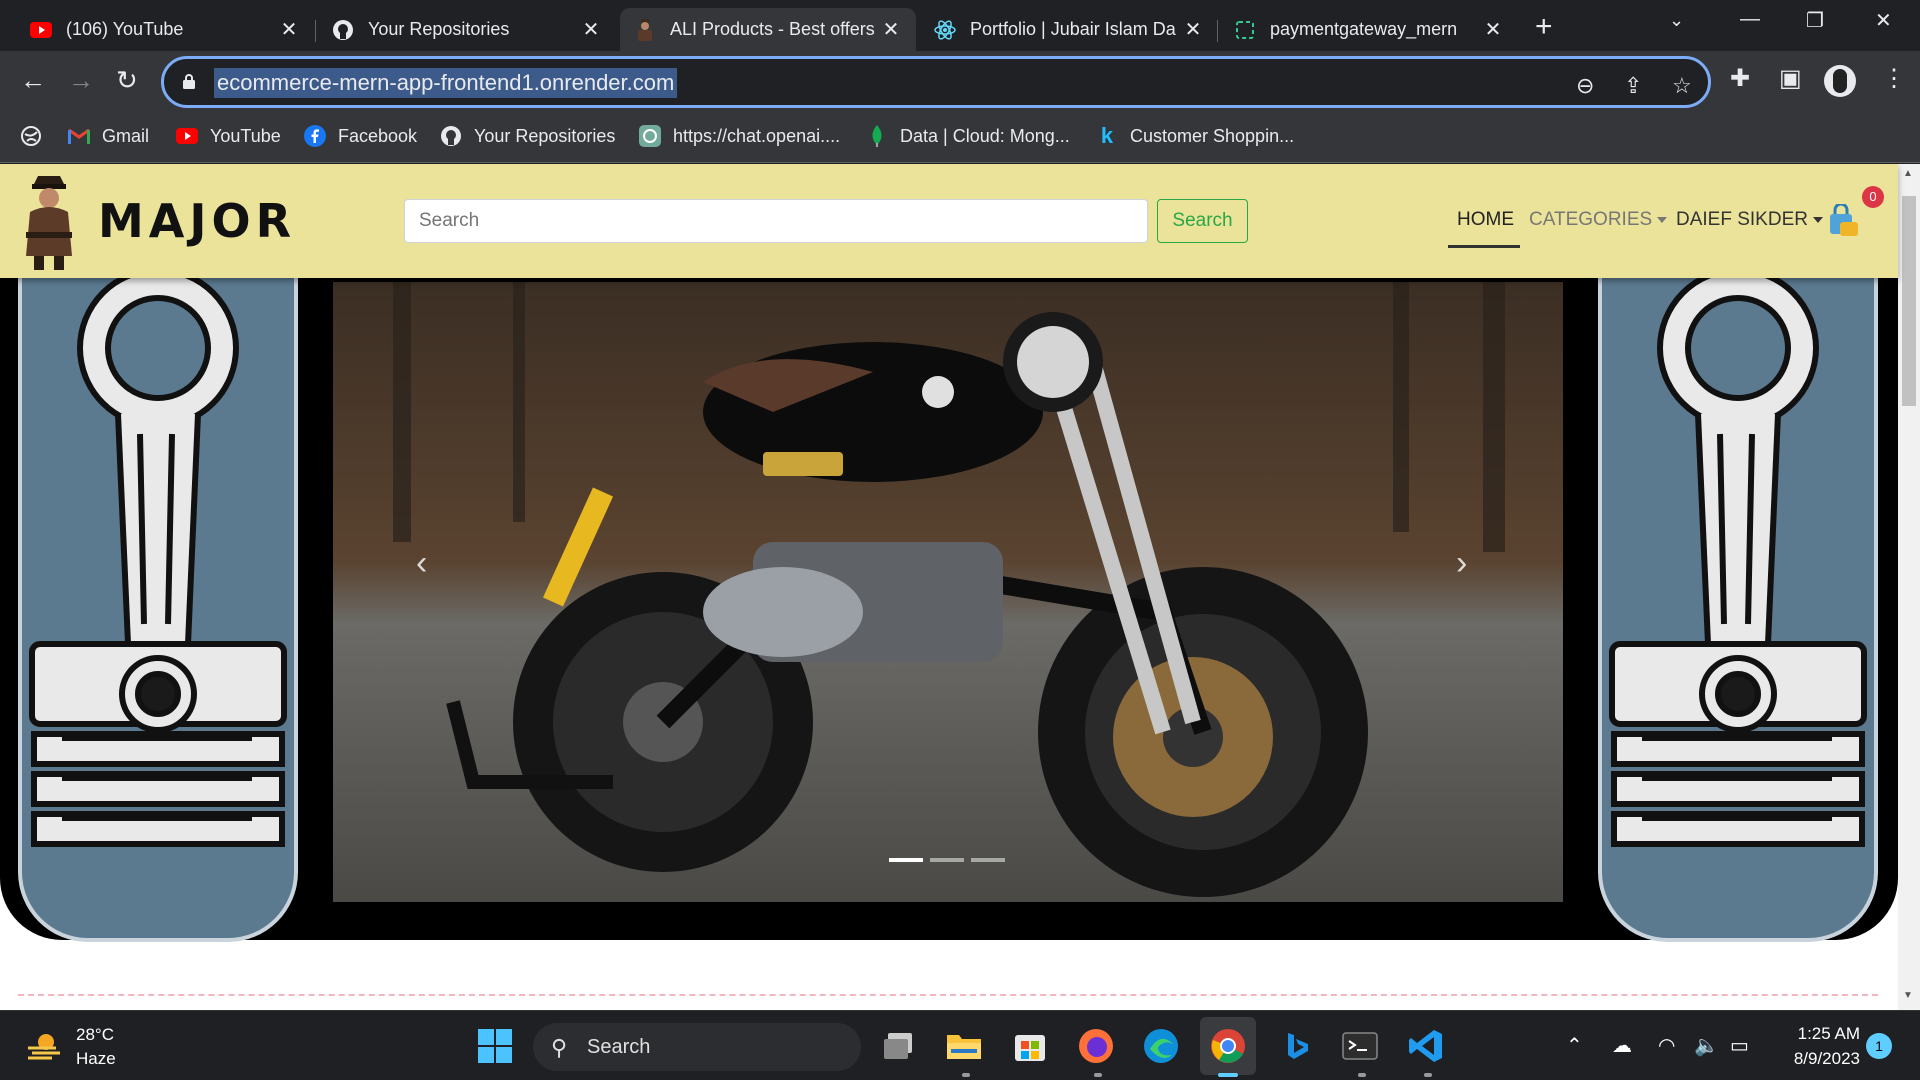 The height and width of the screenshot is (1080, 1920). Describe the element at coordinates (189, 81) in the screenshot. I see `lock-icon` at that location.